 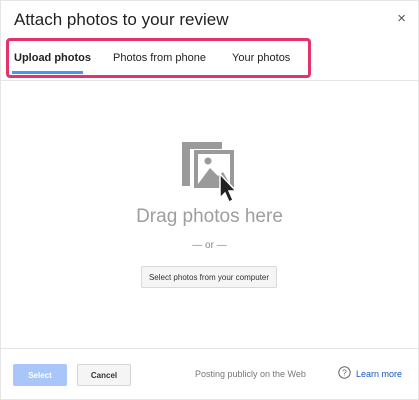 I want to click on cancel-button: Cancel, so click(x=104, y=375).